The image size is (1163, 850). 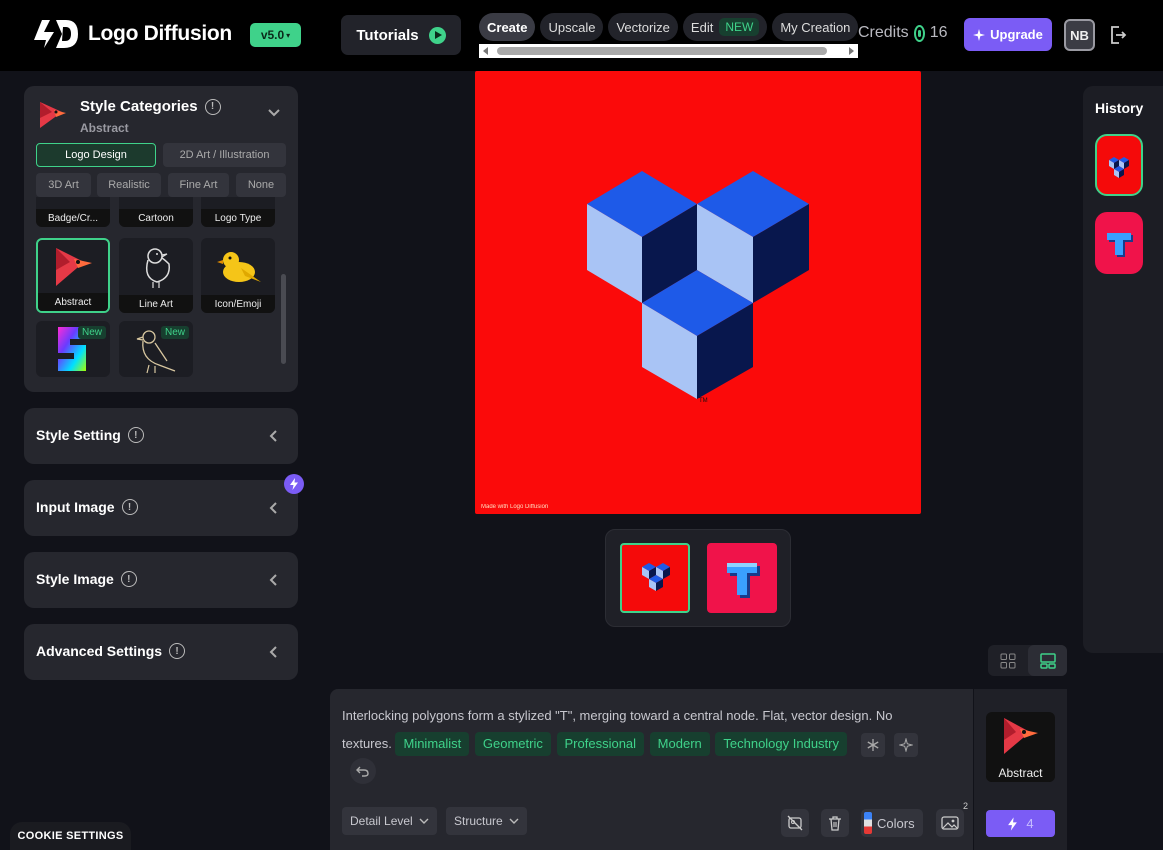 I want to click on app-name: Logo Diffusion, so click(x=160, y=33).